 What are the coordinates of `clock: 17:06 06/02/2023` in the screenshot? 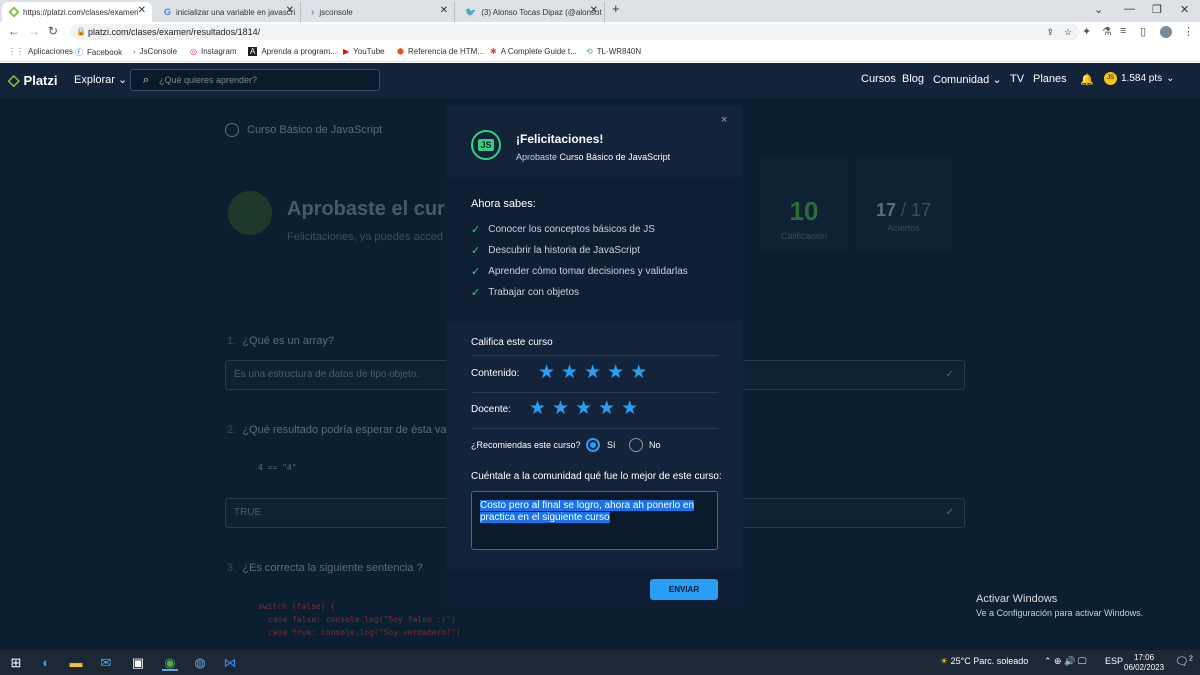 It's located at (1144, 663).